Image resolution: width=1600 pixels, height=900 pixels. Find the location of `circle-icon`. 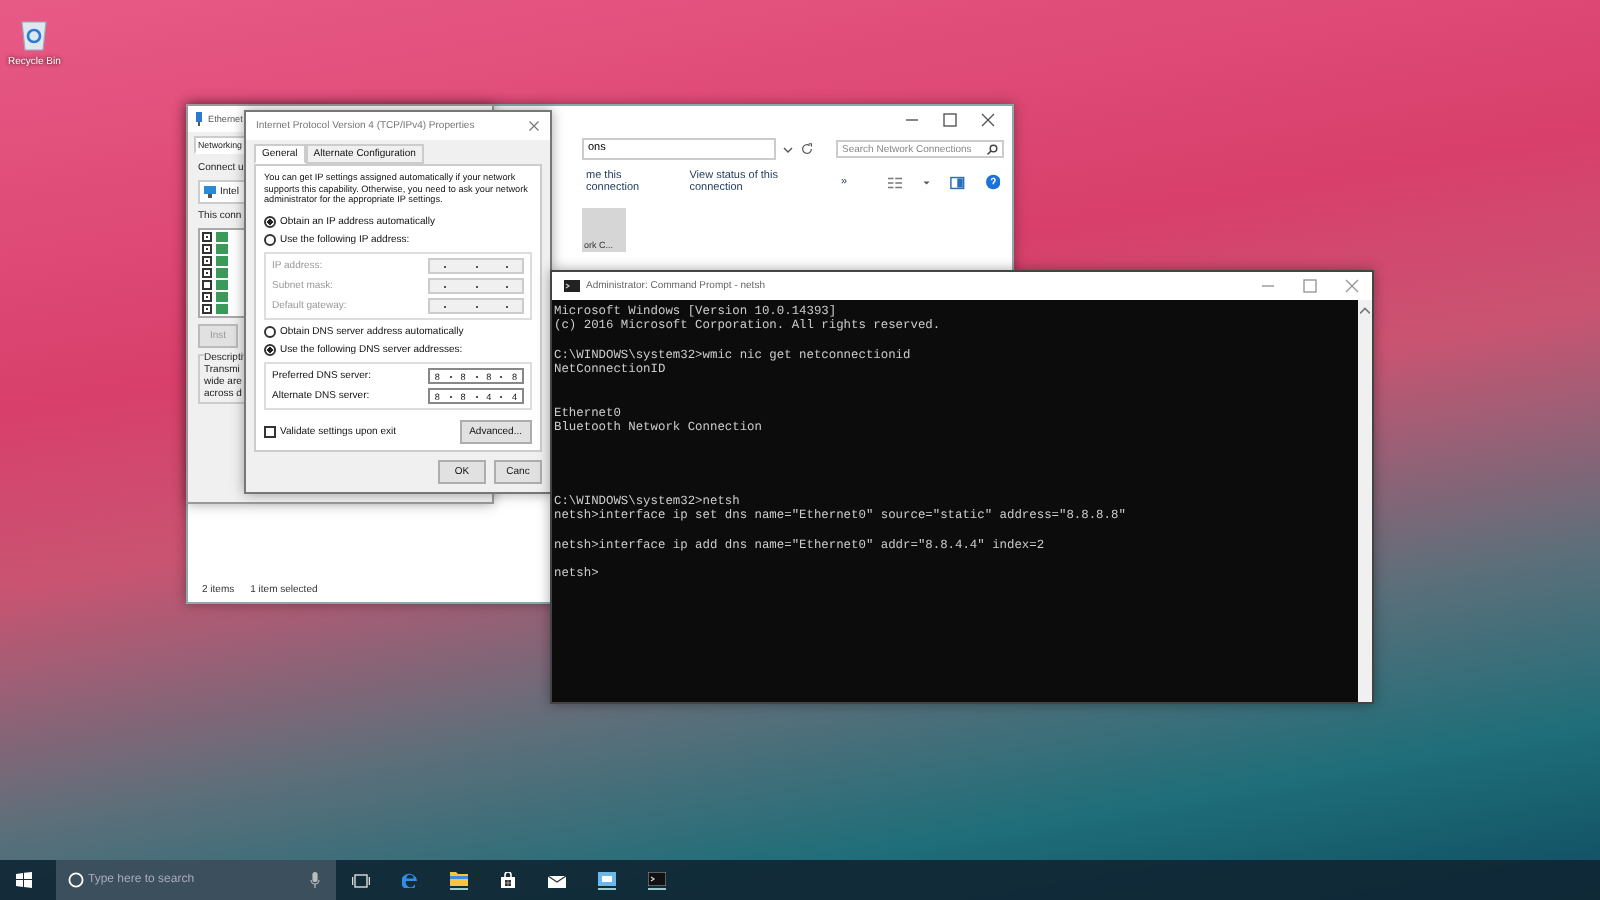

circle-icon is located at coordinates (76, 880).